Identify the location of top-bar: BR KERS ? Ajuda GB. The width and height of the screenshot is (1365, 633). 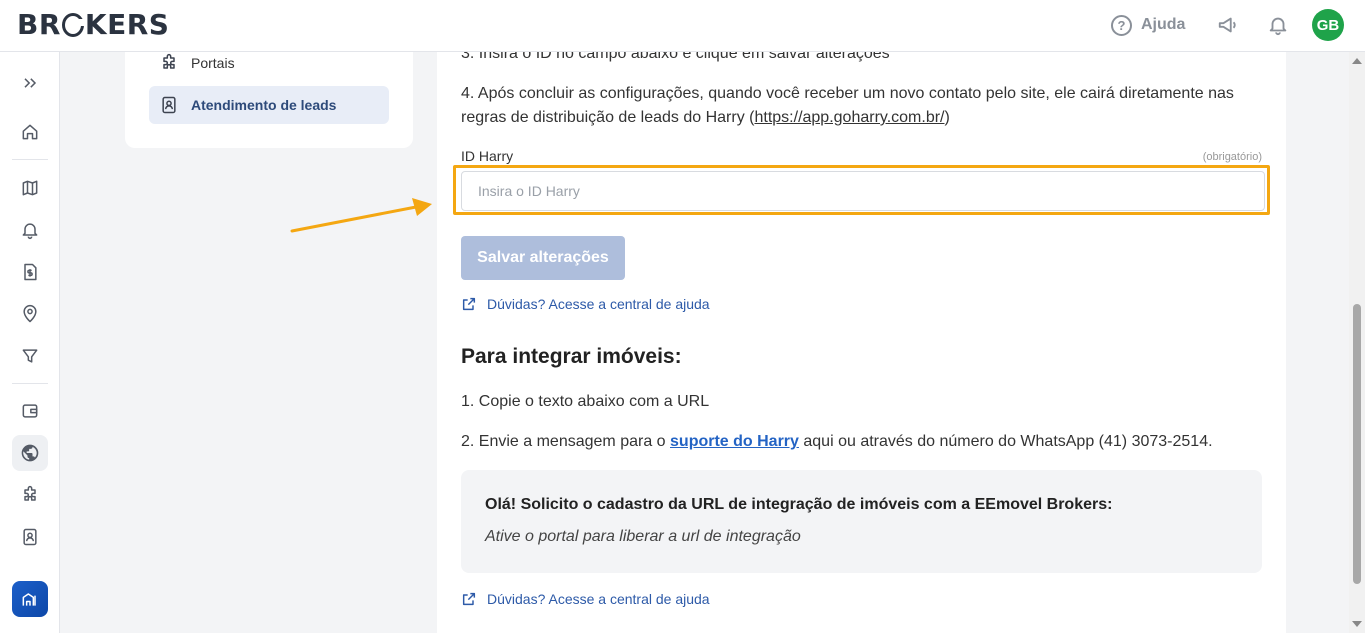
(682, 26).